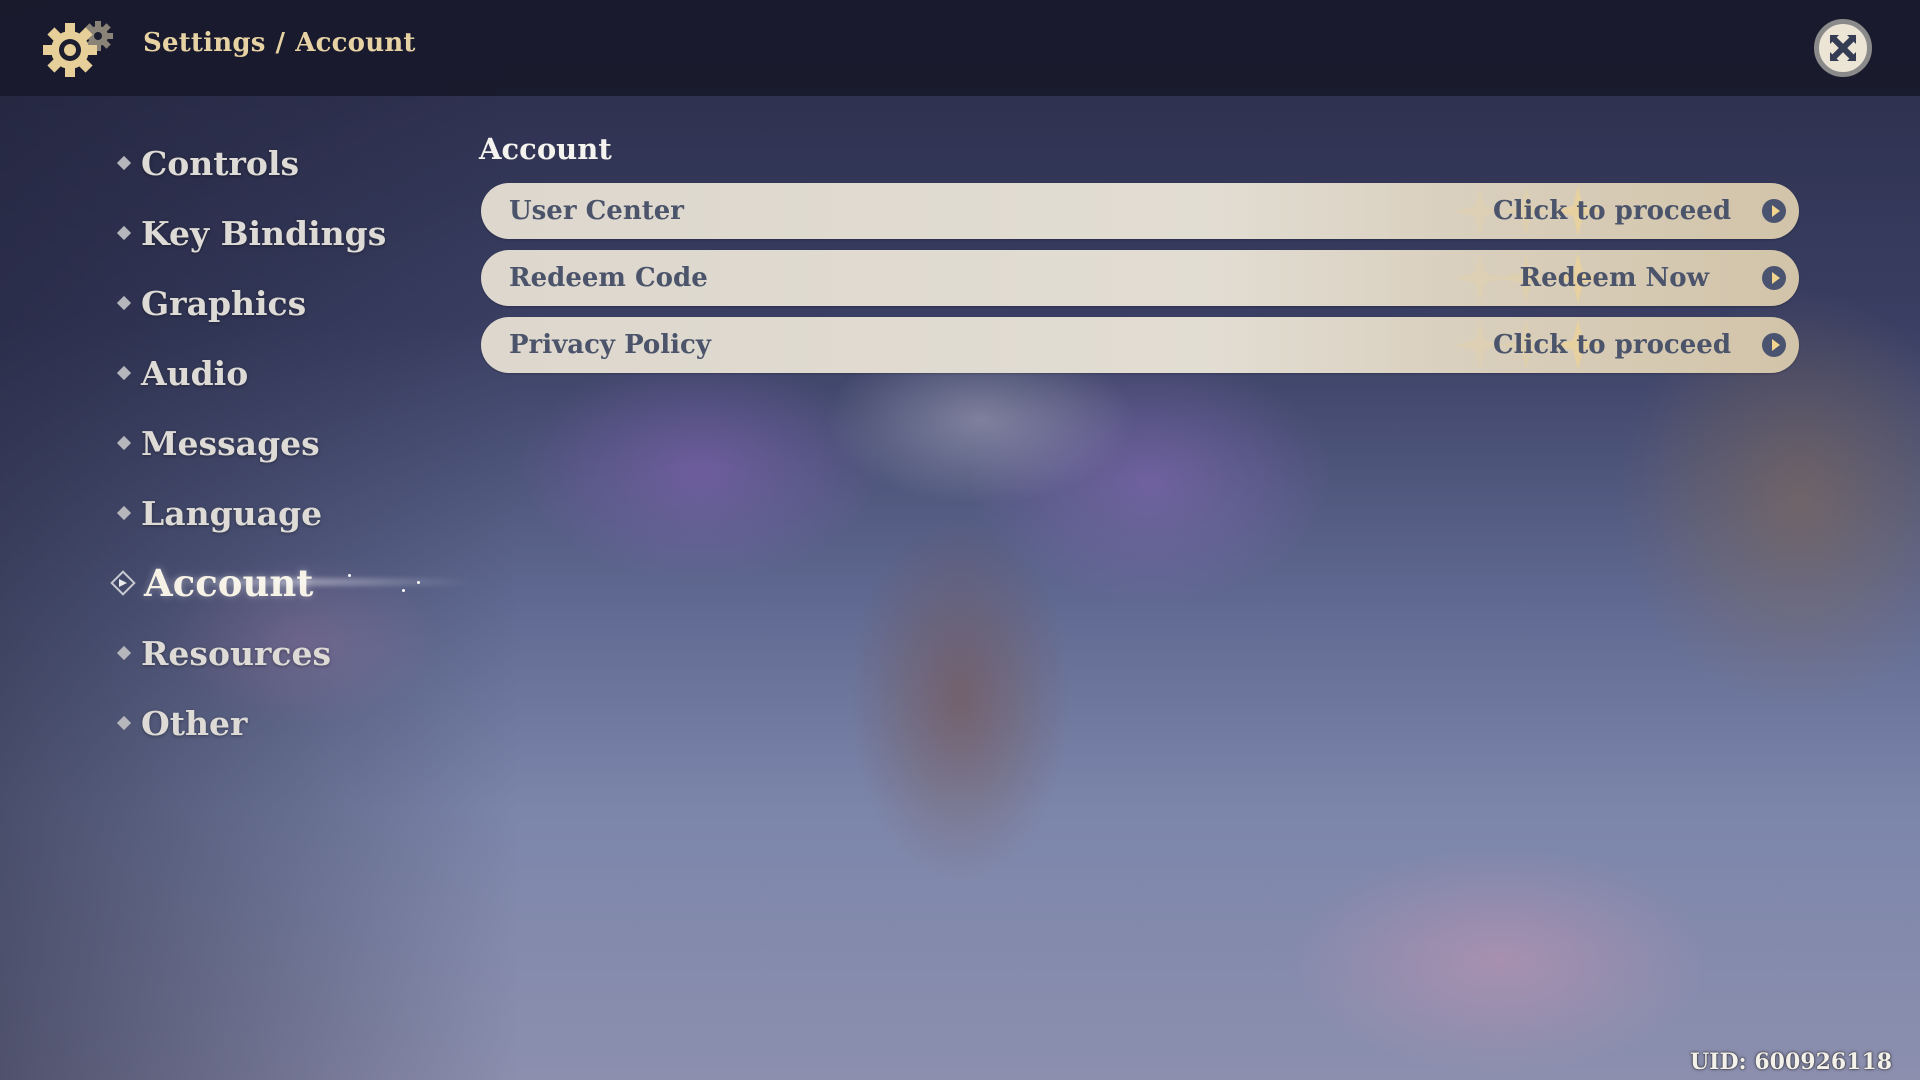  What do you see at coordinates (355, 43) in the screenshot?
I see `breadcrumb-account: Account` at bounding box center [355, 43].